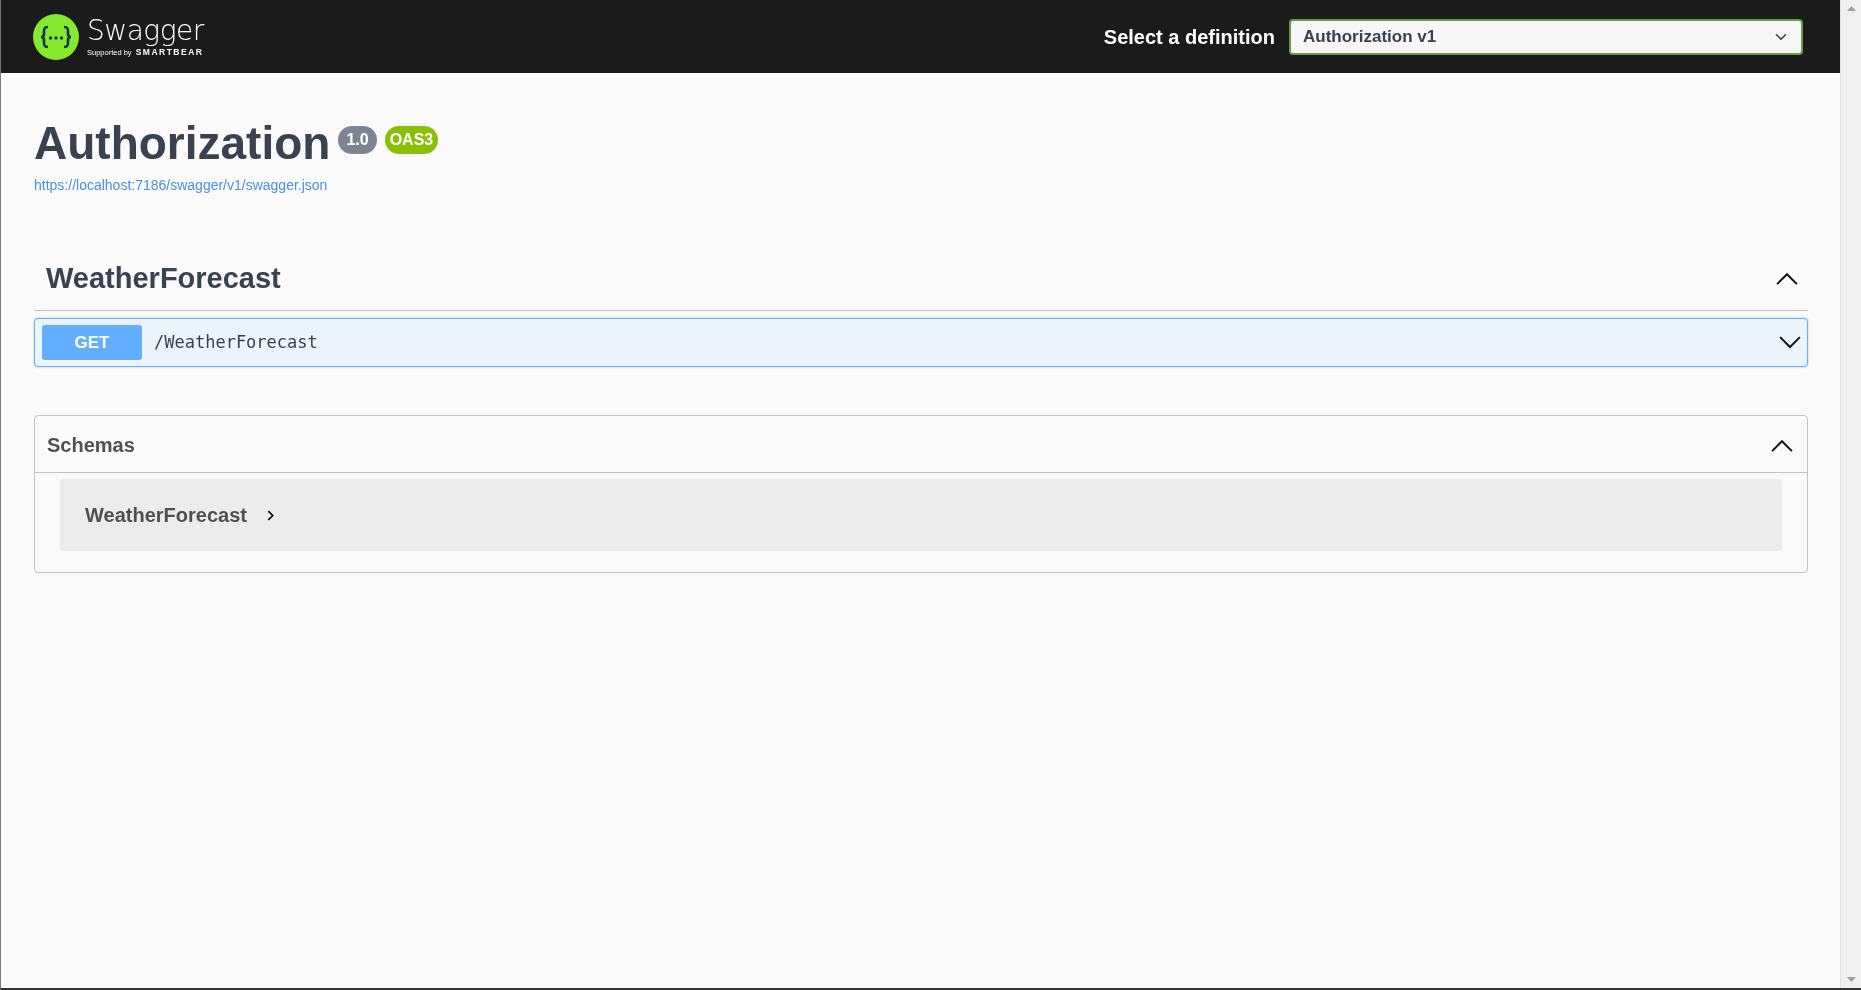 This screenshot has width=1861, height=990. What do you see at coordinates (921, 280) in the screenshot?
I see `tag-header: WeatherForecast` at bounding box center [921, 280].